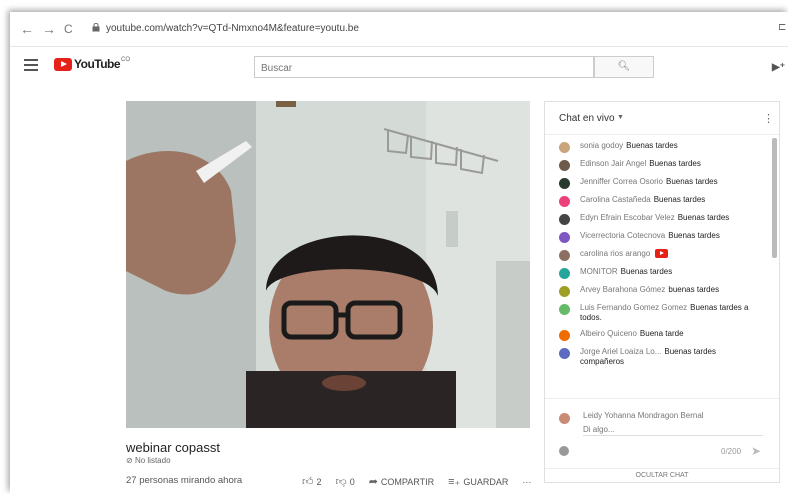  I want to click on chat-input, so click(673, 430).